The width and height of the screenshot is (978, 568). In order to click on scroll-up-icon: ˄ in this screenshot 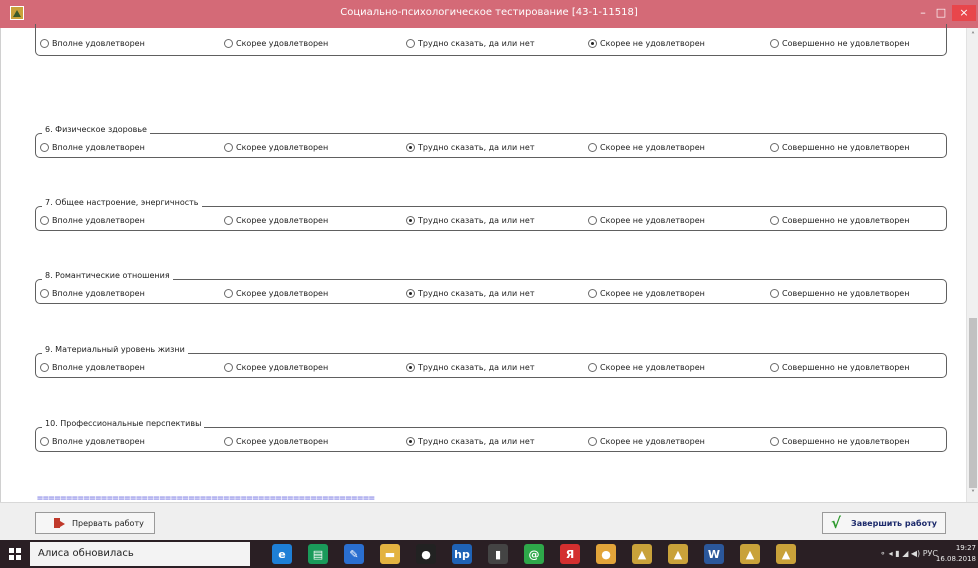, I will do `click(972, 36)`.